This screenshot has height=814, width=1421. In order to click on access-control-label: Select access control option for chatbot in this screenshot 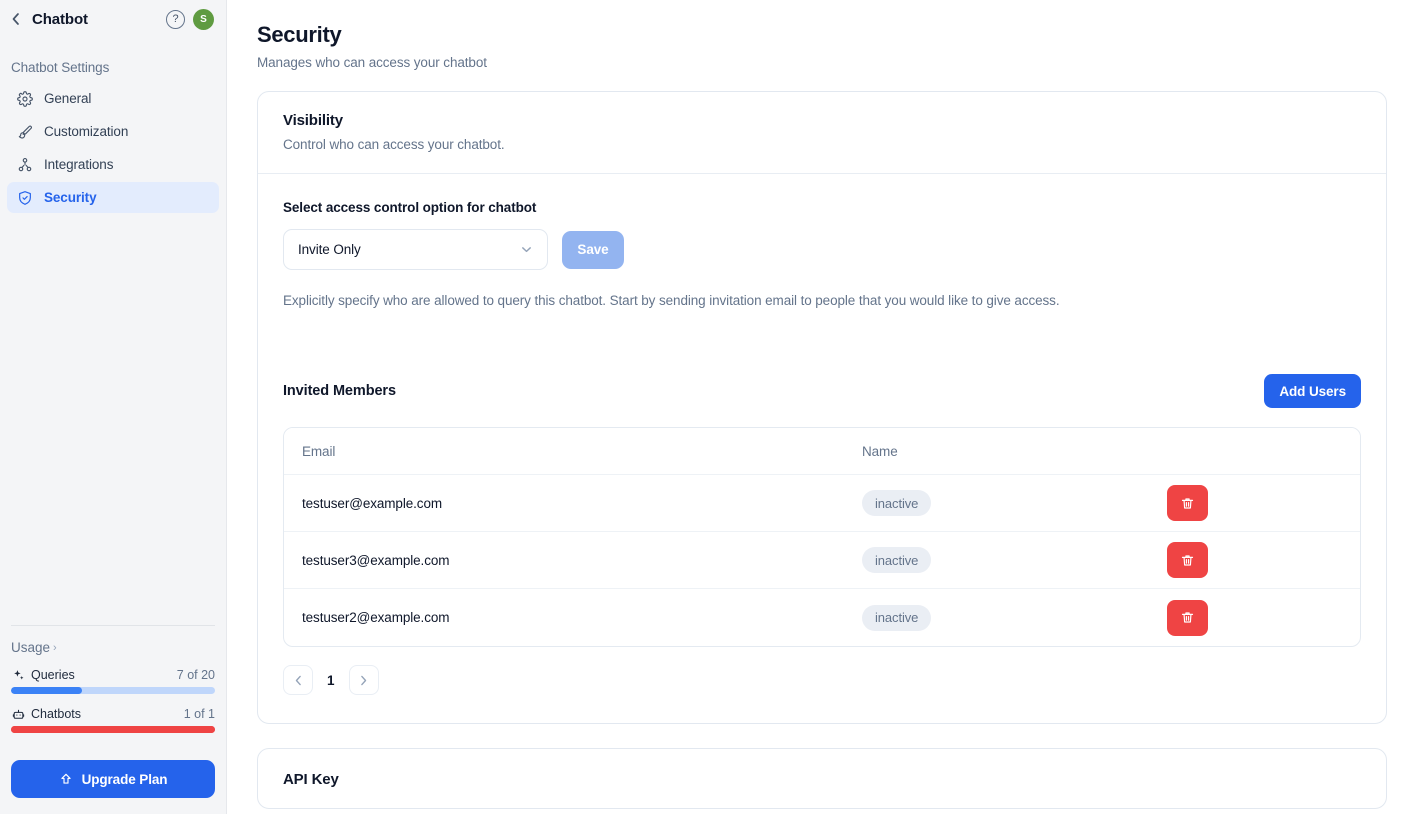, I will do `click(410, 207)`.